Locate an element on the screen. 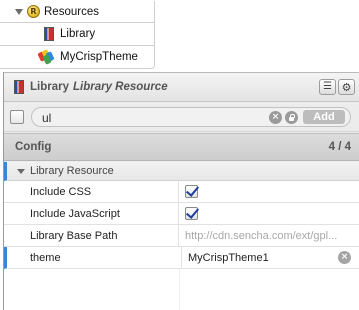 This screenshot has height=310, width=359. settings-button: ⚙ is located at coordinates (346, 87).